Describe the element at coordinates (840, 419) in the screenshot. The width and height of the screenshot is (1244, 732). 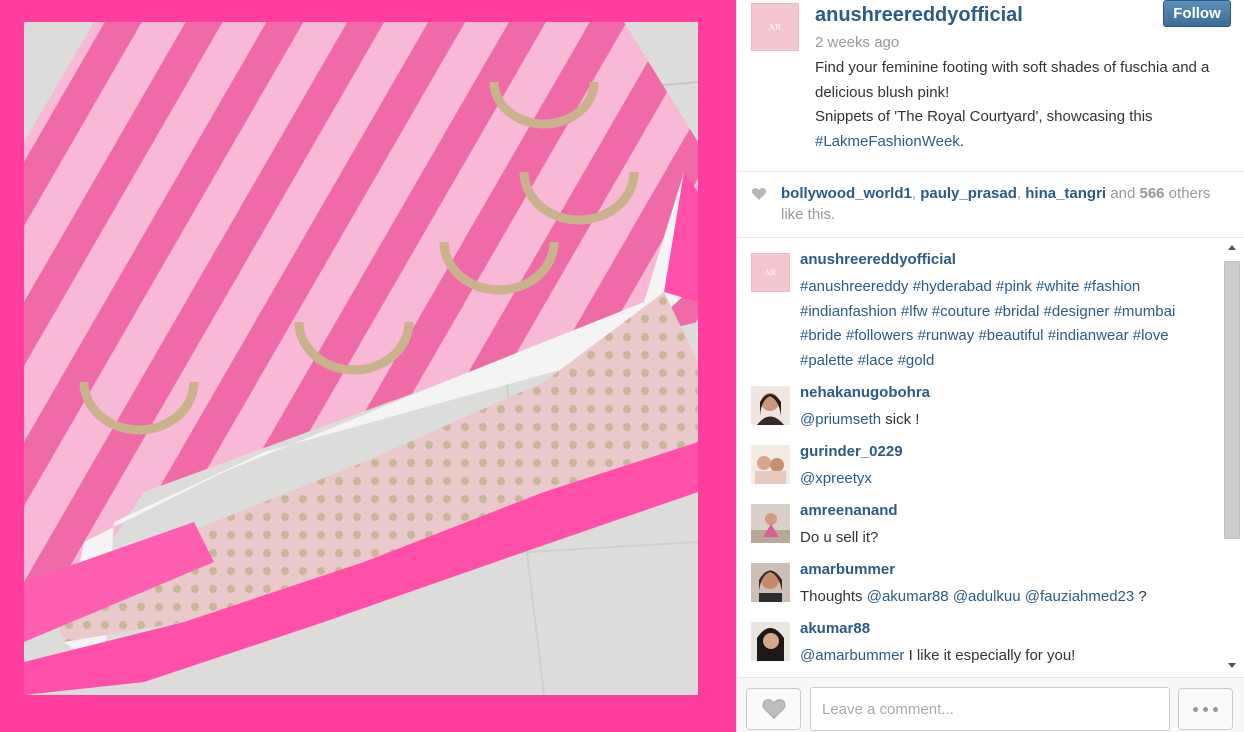
I see `mention-link: @priumseth` at that location.